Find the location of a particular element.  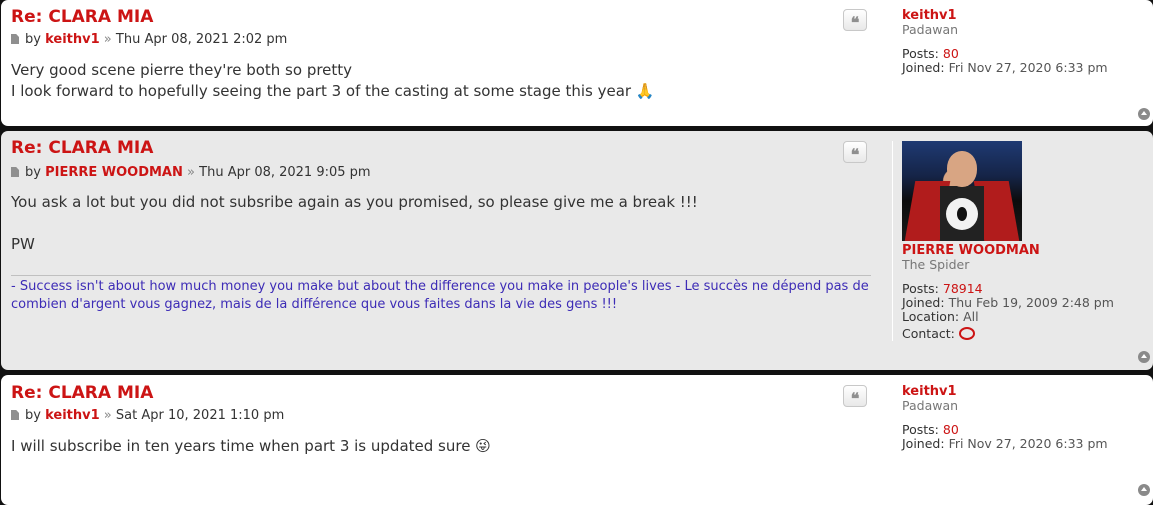

avatar is located at coordinates (962, 191).